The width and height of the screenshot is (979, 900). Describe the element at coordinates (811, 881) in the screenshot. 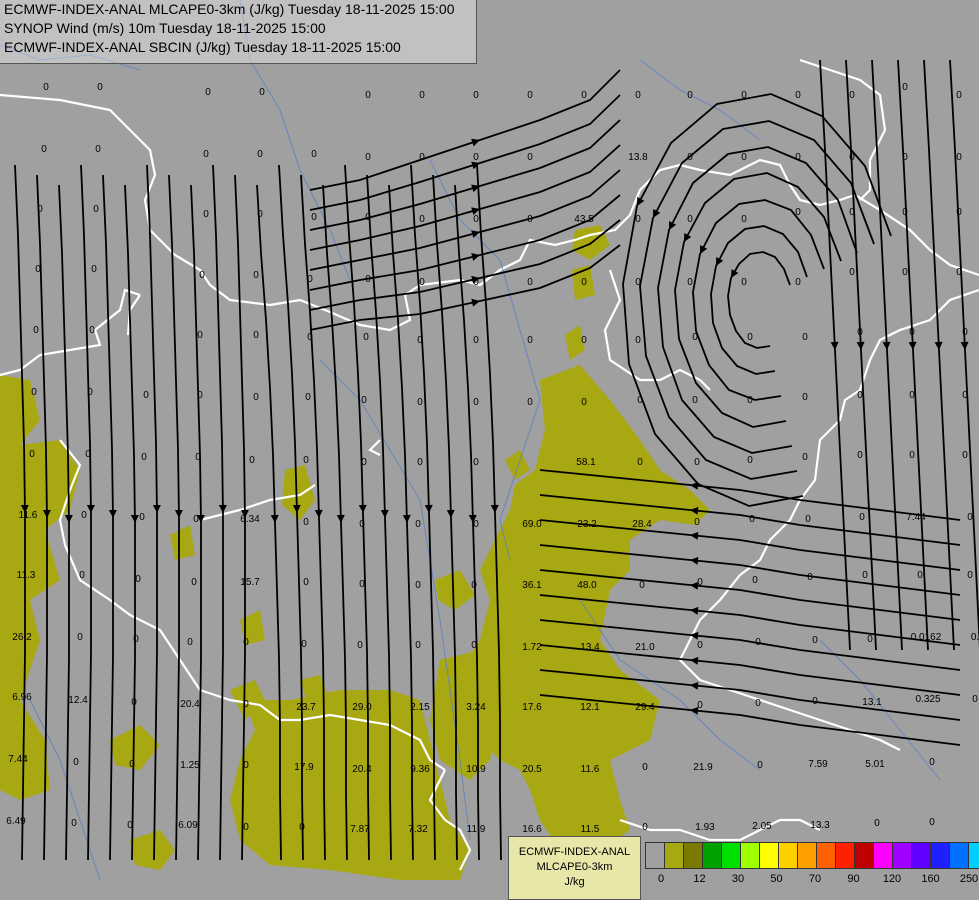

I see `legend-tick-labels: 01230507090120160250400` at that location.